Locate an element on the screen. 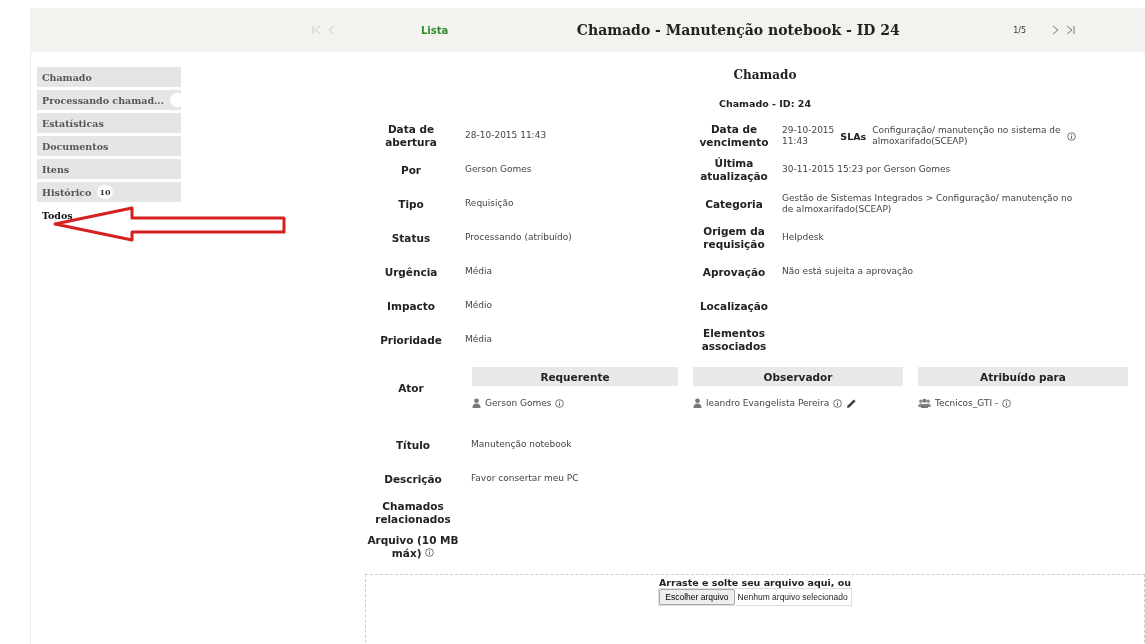 The width and height of the screenshot is (1145, 644). sla-value: Configuração/ manutenção no sistema de almoxarifado(SCEAP) is located at coordinates (966, 136).